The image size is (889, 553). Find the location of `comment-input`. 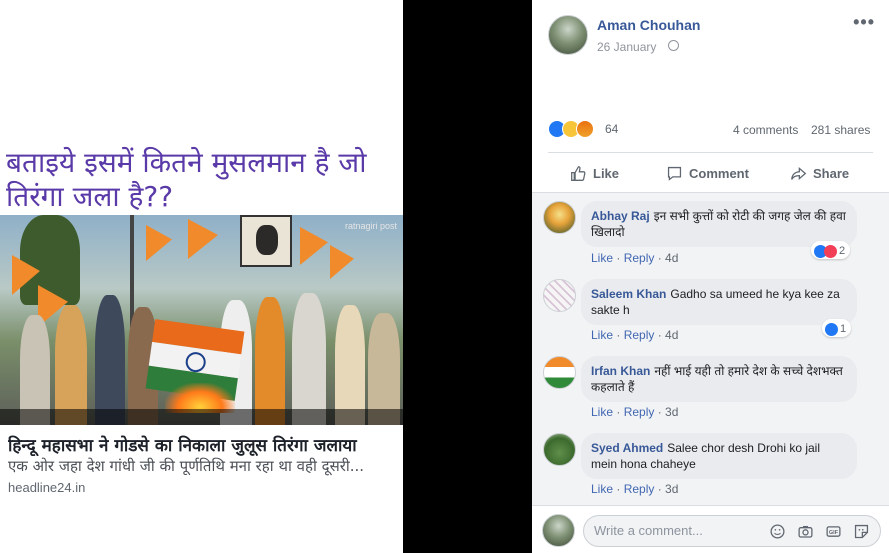

comment-input is located at coordinates (679, 530).